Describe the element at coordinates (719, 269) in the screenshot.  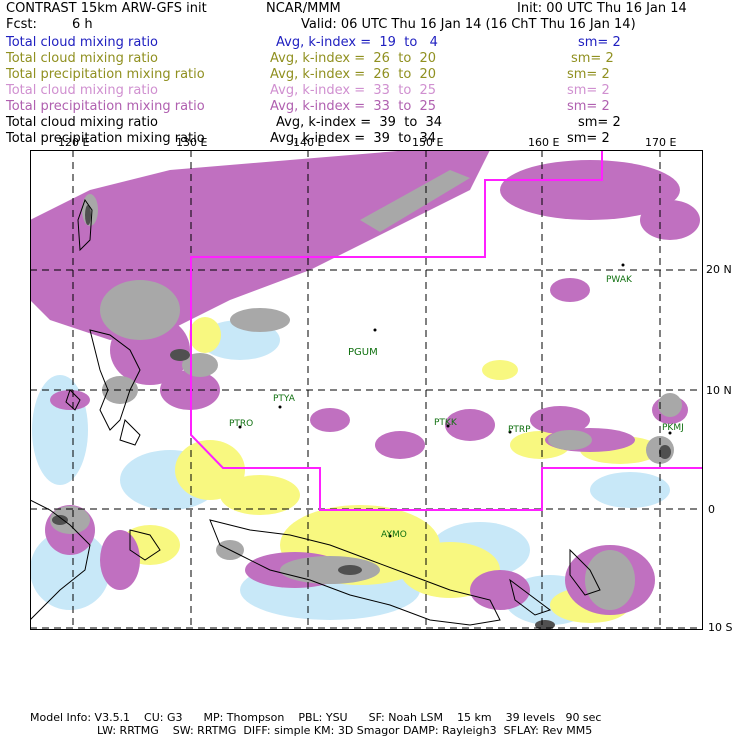
I see `lat-label: 20 N` at that location.